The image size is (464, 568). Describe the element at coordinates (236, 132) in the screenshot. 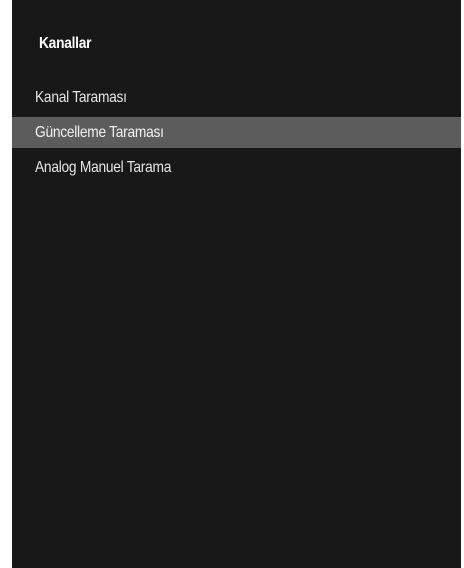

I see `menu-item-update-scan: Güncelleme Taraması` at that location.